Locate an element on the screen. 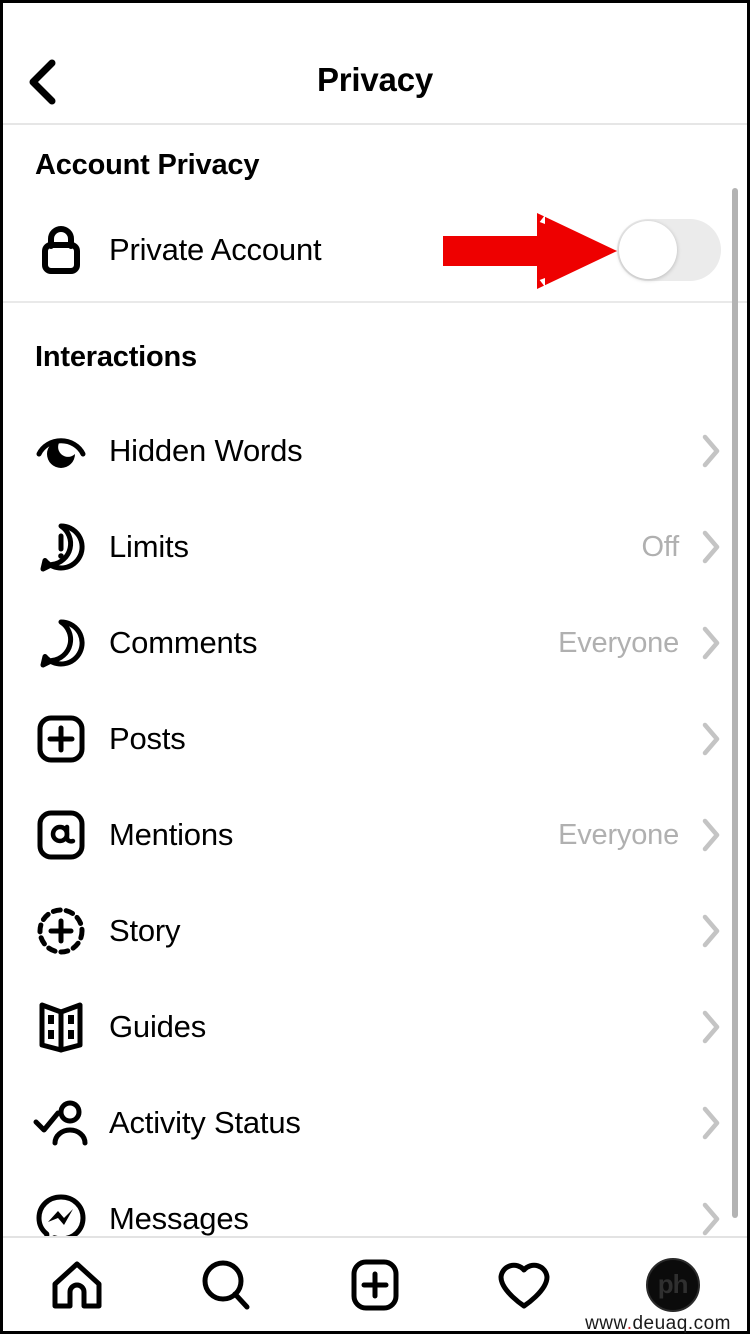 Image resolution: width=750 pixels, height=1334 pixels. row-label-private-account: Private Account is located at coordinates (215, 249).